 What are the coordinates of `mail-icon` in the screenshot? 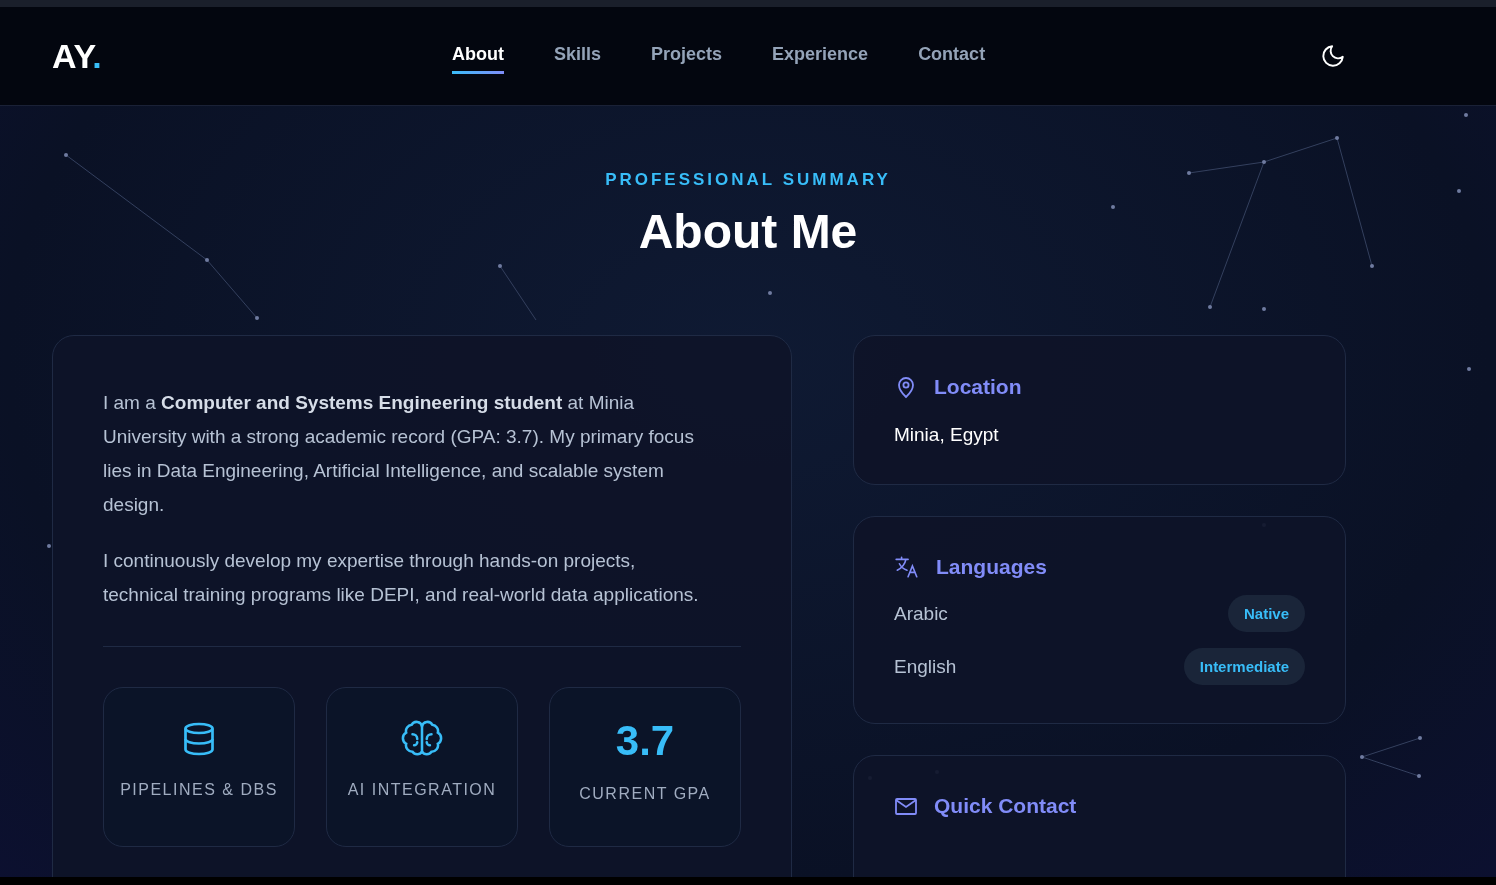 It's located at (906, 806).